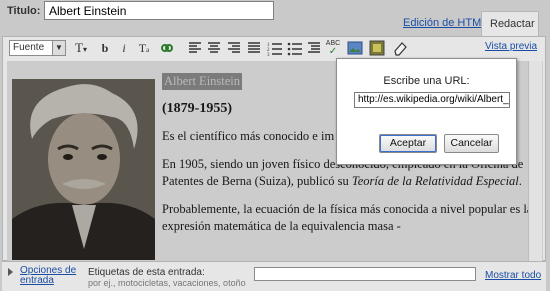  What do you see at coordinates (29, 47) in the screenshot?
I see `font-select-value: Fuente` at bounding box center [29, 47].